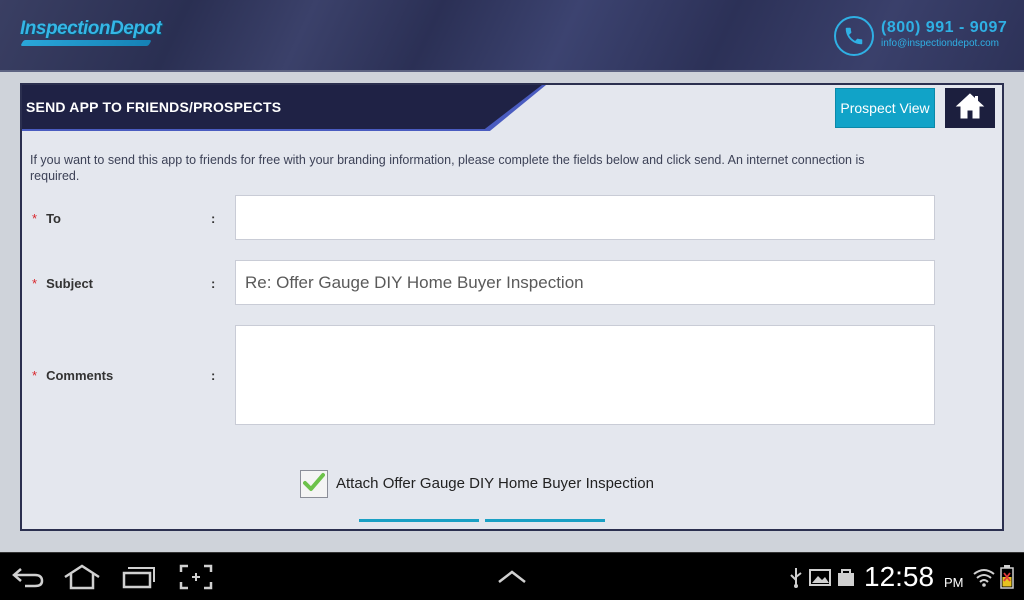  Describe the element at coordinates (70, 283) in the screenshot. I see `subject-label-text: Subject` at that location.